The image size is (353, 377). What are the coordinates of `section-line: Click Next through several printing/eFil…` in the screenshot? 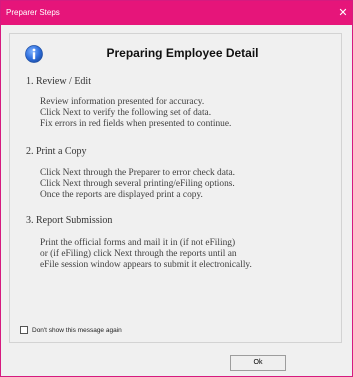 It's located at (137, 184).